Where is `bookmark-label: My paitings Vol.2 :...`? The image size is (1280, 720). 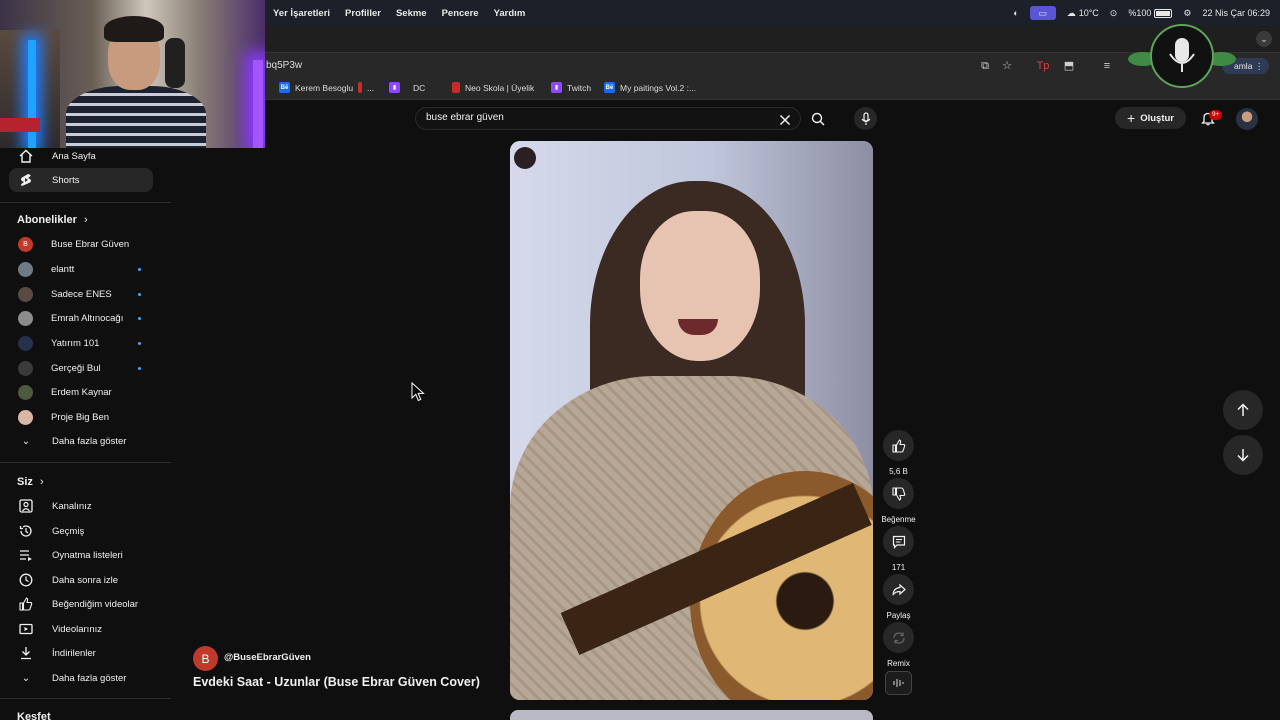
bookmark-label: My paitings Vol.2 :... is located at coordinates (658, 87).